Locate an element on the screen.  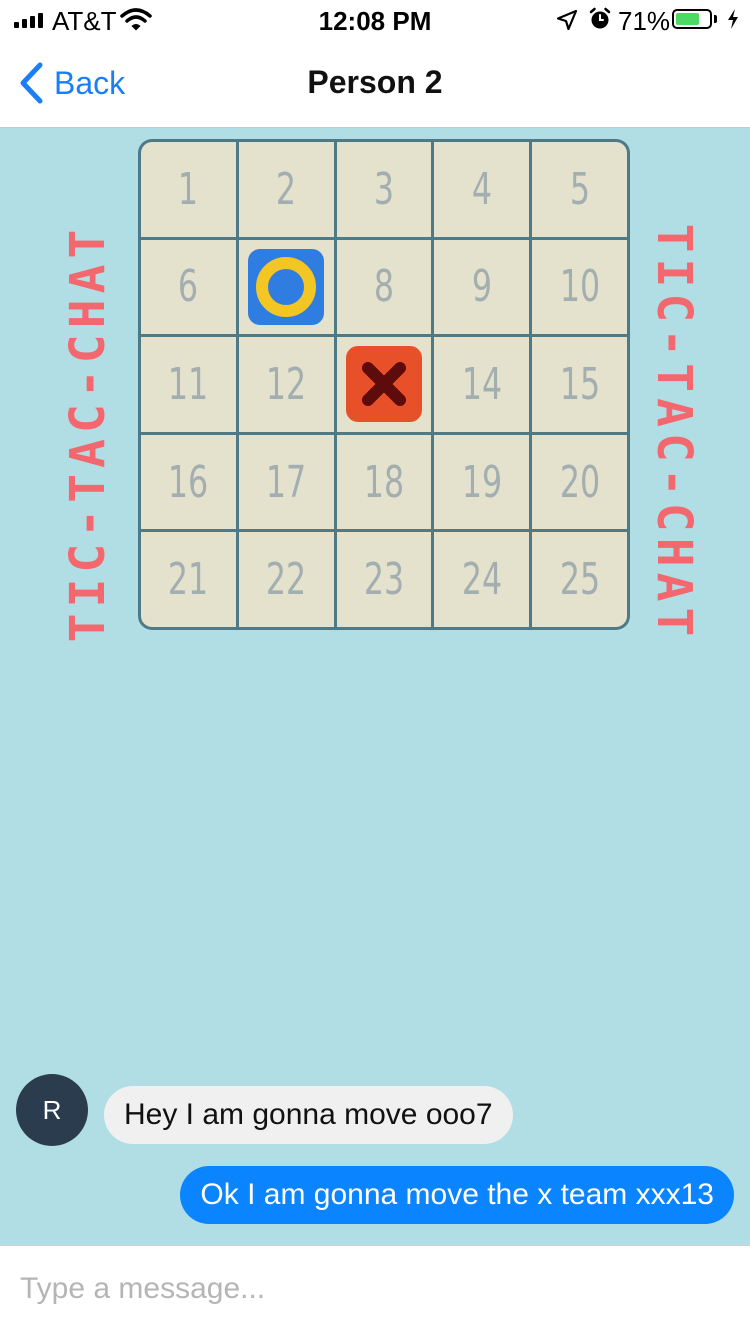
board-cell-number: 15 is located at coordinates (579, 384).